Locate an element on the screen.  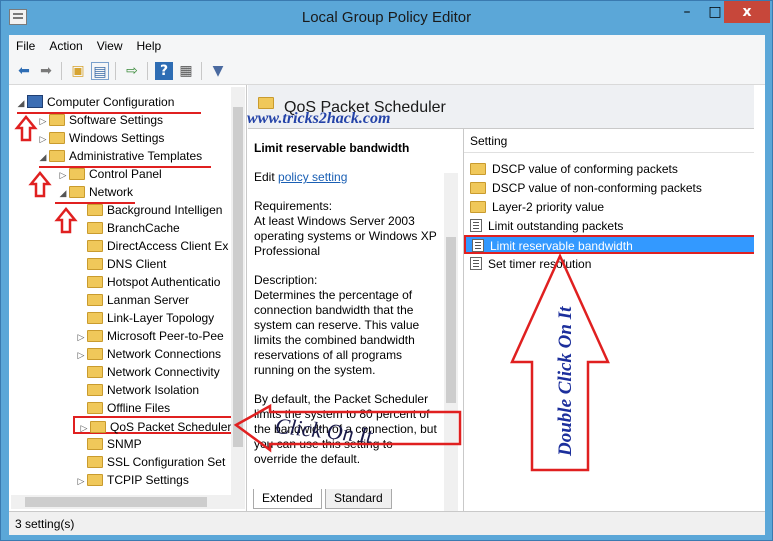
tree-node-label: DirectAccess Client Ex is located at coordinates (168, 246).